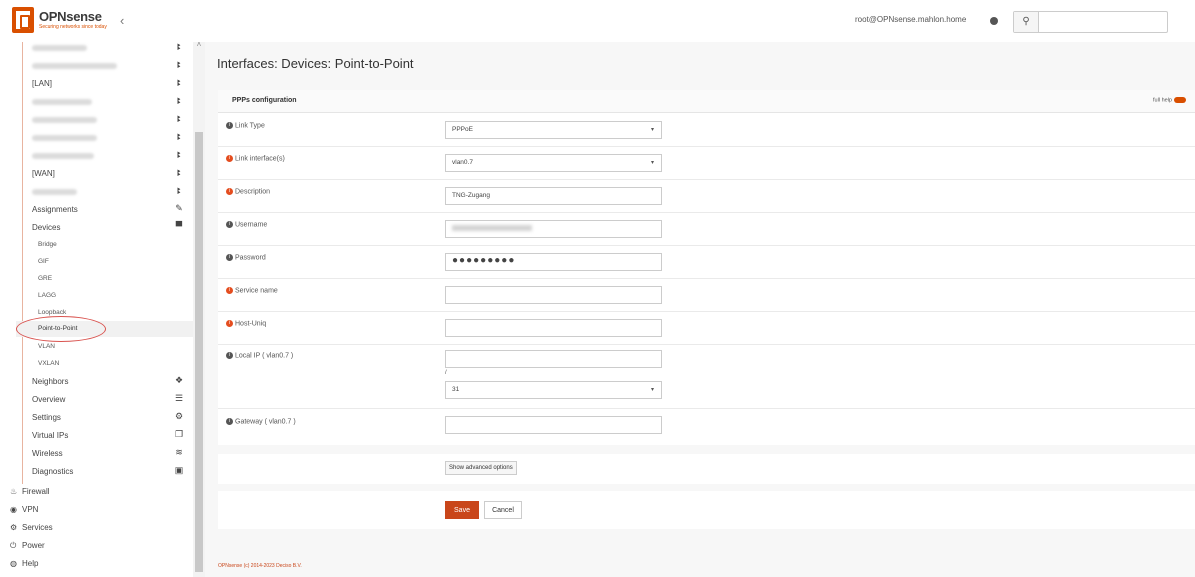  What do you see at coordinates (73, 27) in the screenshot?
I see `logo-subtitle: Securing networks since today` at bounding box center [73, 27].